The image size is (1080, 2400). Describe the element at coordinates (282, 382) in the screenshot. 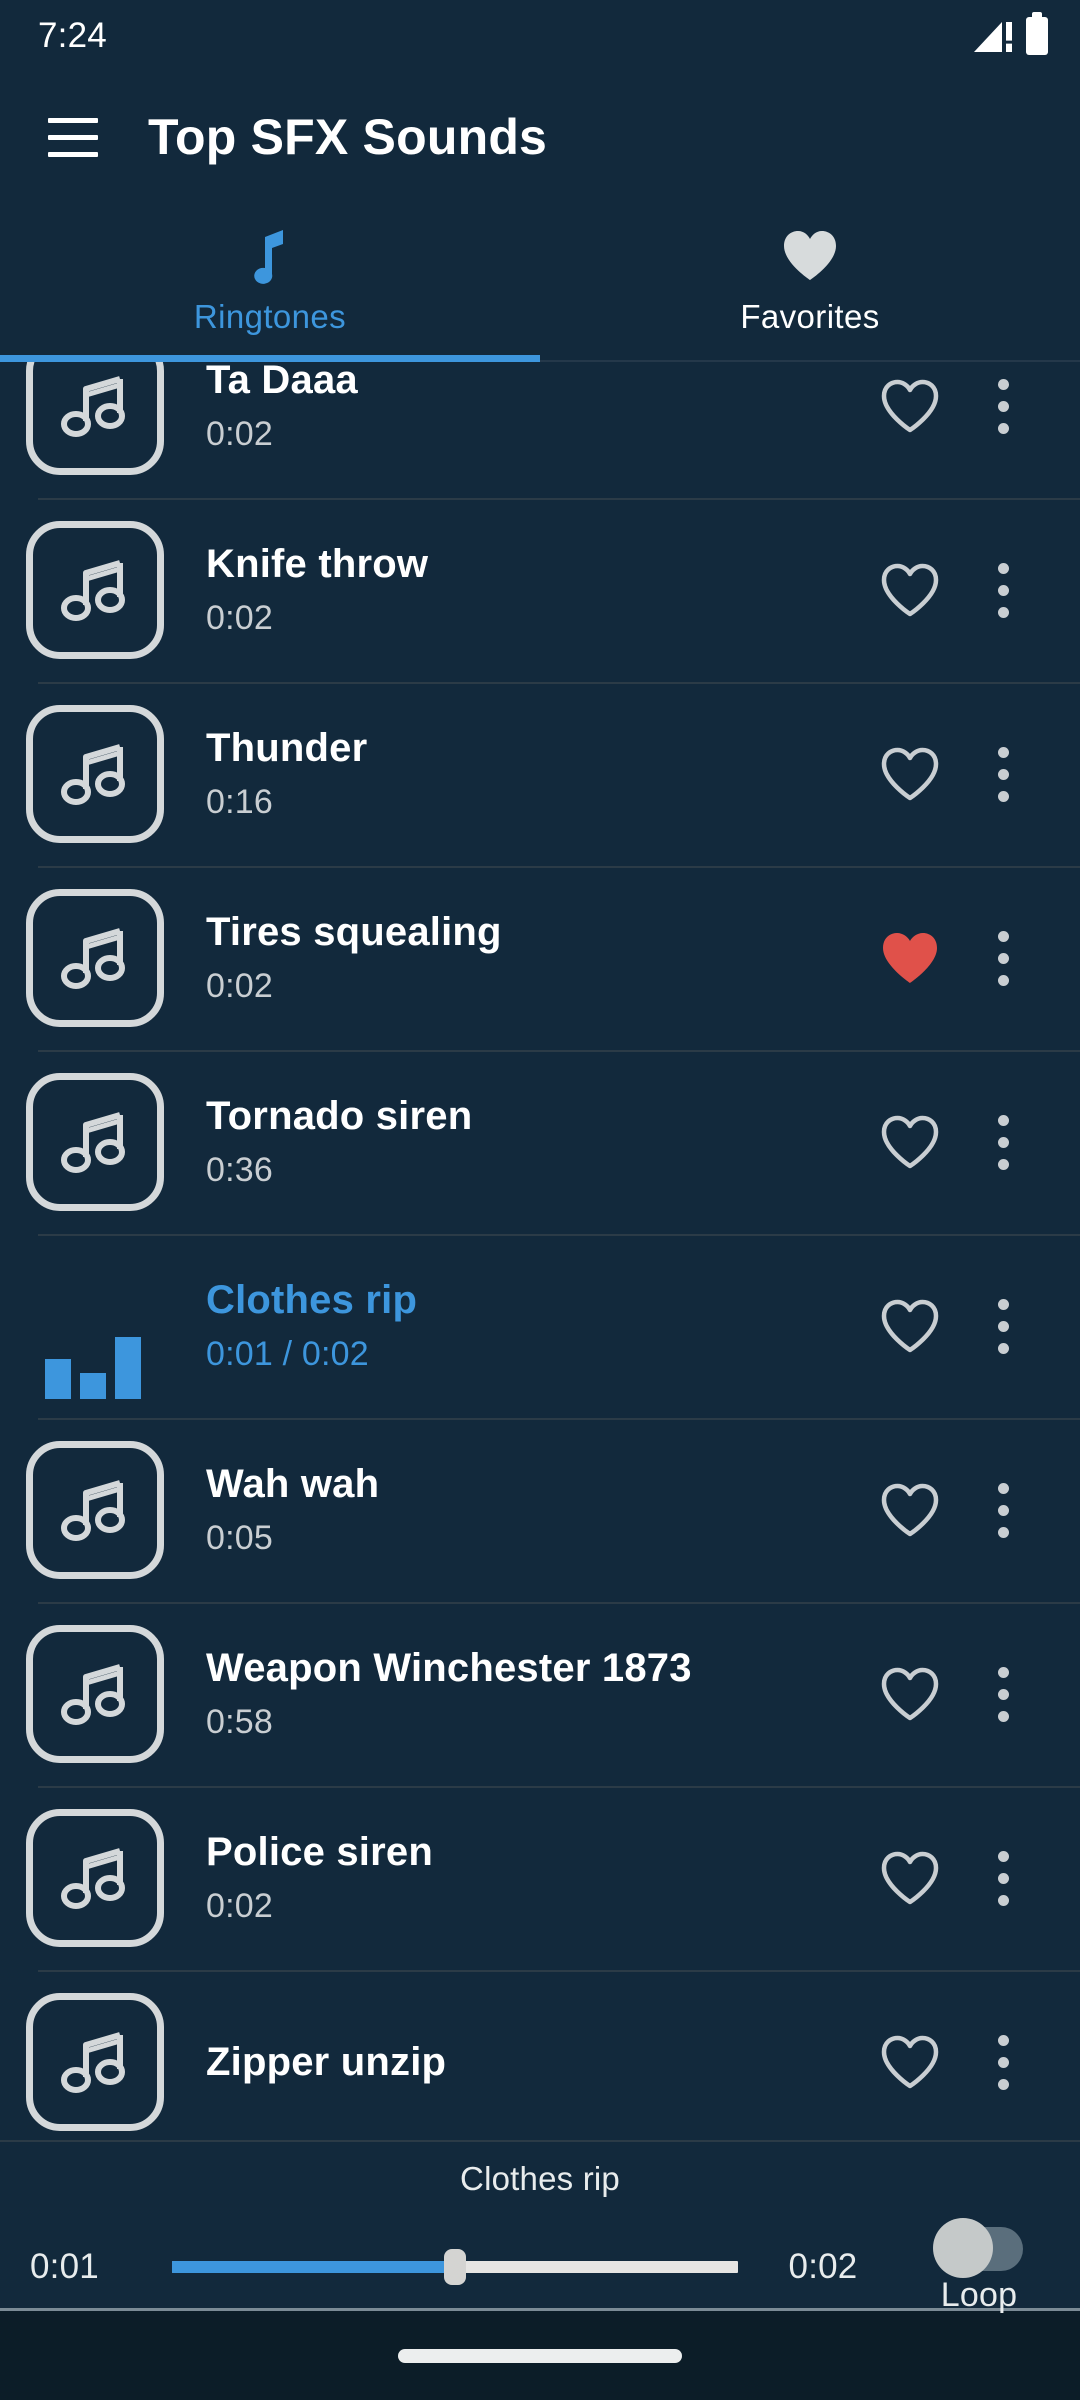

I see `track-title: Ta Daaa` at that location.